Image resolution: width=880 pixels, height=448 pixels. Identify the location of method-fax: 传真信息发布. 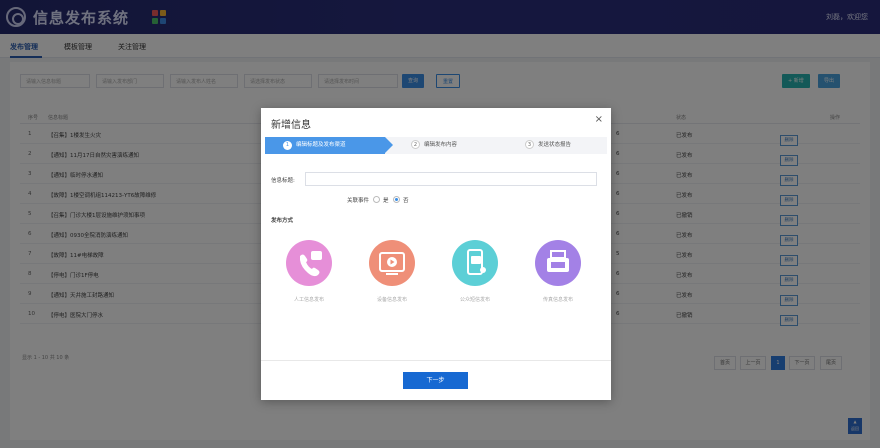
(558, 271).